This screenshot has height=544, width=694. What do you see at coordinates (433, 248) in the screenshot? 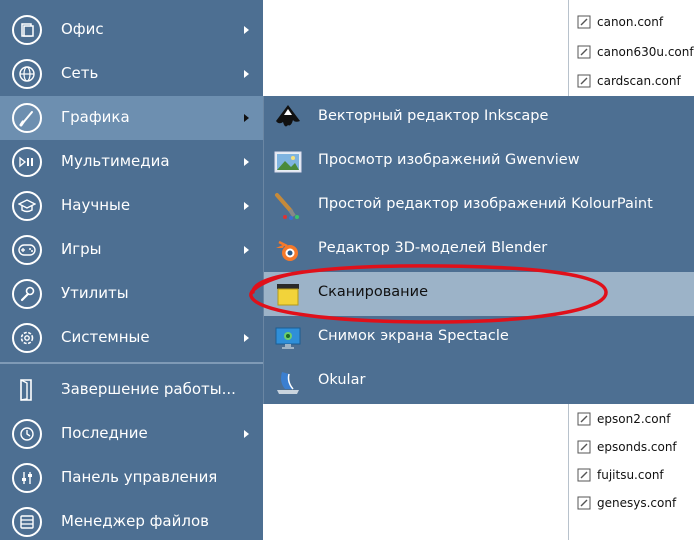
I see `submenu-item-label: Редактор 3D-моделей Blender` at bounding box center [433, 248].